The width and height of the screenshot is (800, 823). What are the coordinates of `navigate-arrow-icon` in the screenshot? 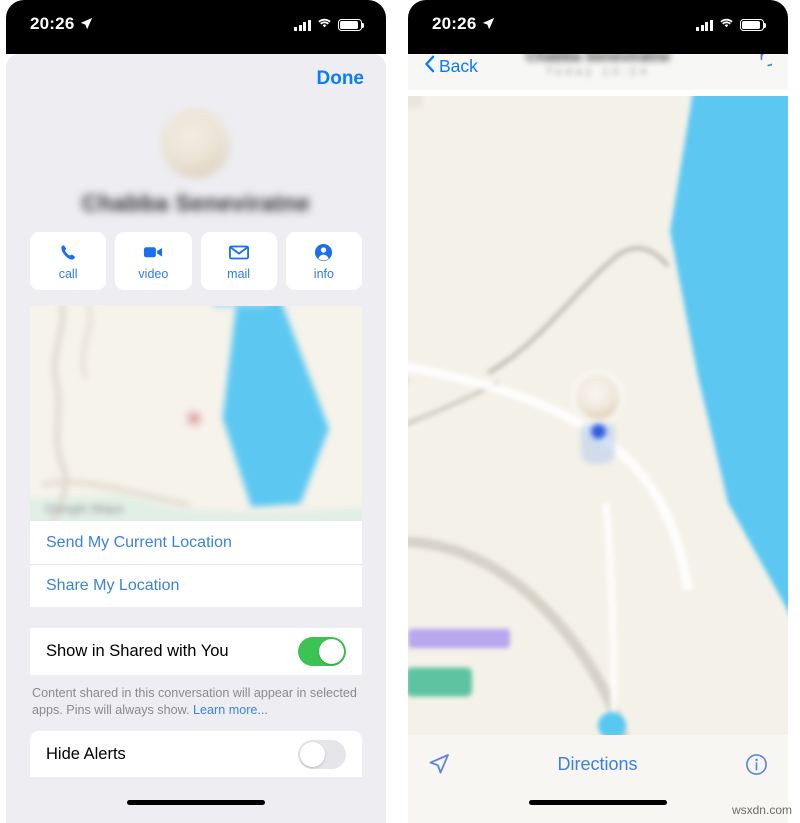 It's located at (439, 766).